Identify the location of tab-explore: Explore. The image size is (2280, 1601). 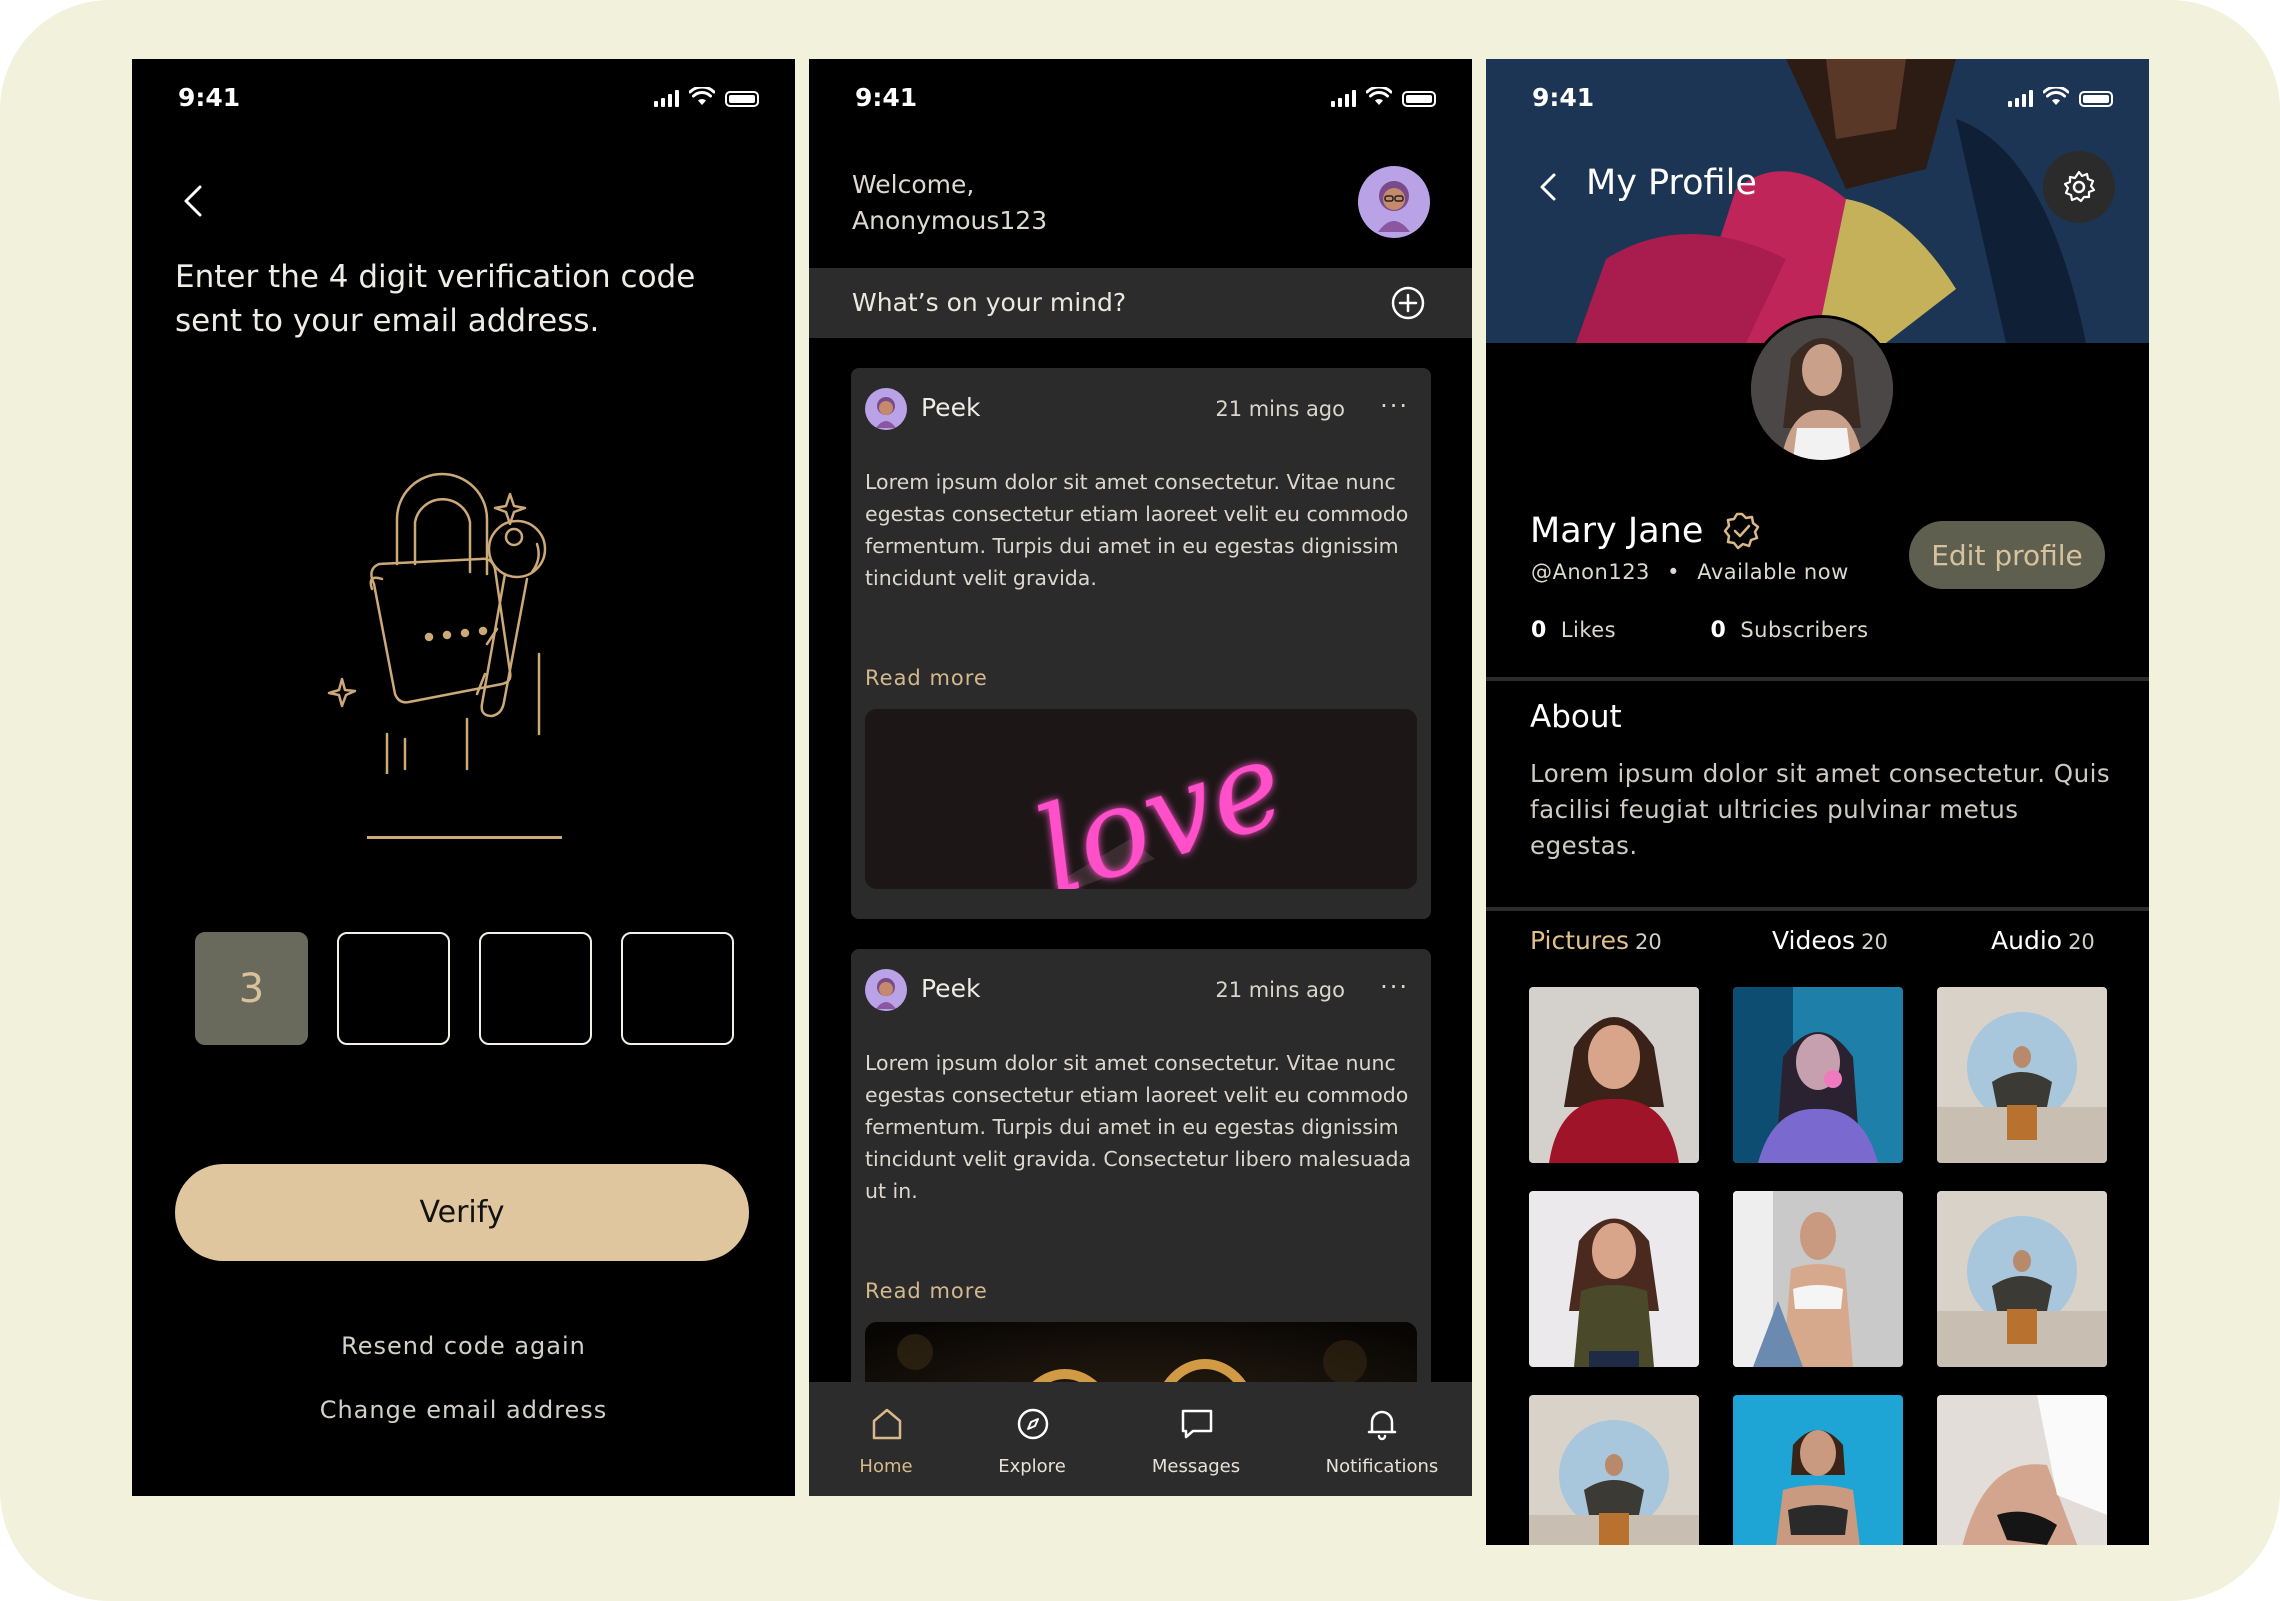
(1032, 1439).